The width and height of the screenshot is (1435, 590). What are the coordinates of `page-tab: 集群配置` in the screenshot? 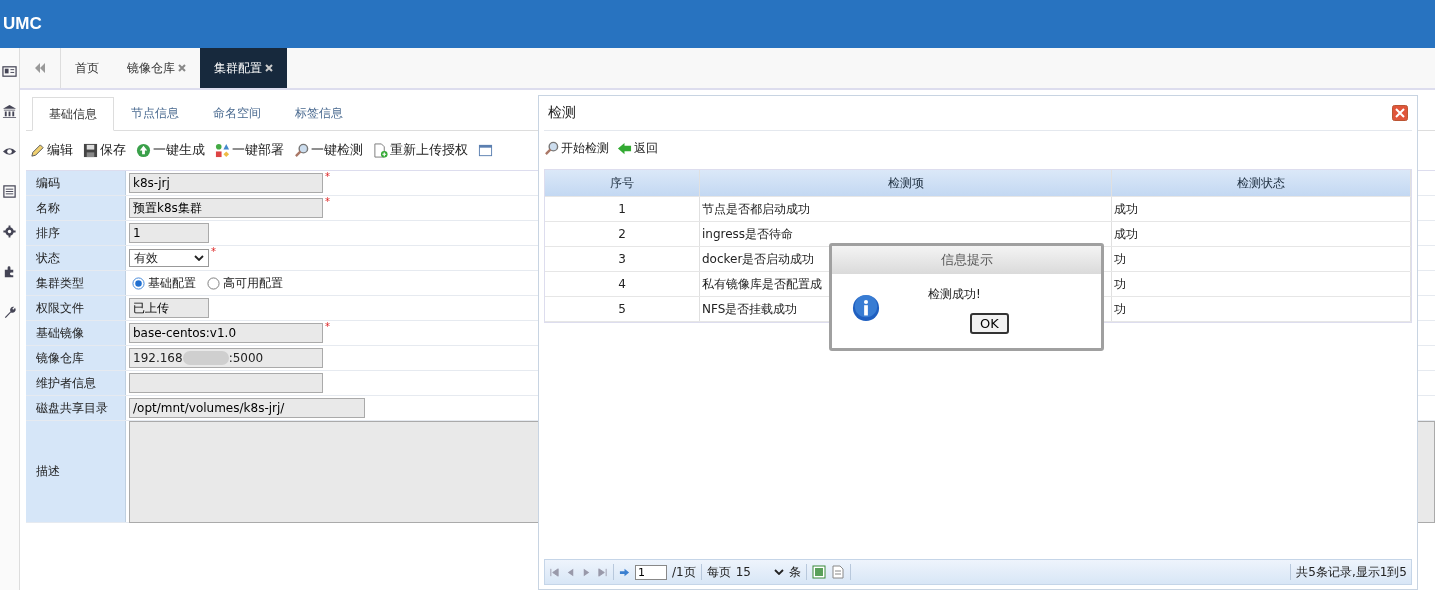 It's located at (243, 68).